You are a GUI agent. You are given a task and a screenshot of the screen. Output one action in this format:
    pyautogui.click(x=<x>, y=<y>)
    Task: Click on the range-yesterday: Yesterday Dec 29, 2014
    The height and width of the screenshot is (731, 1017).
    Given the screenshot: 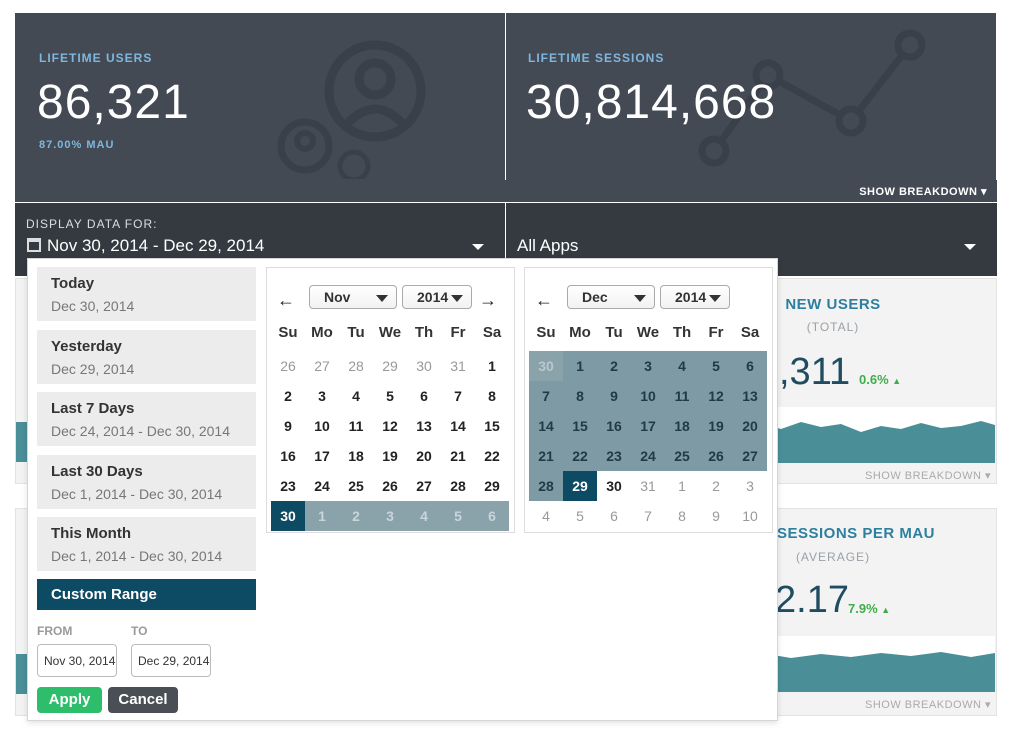 What is the action you would take?
    pyautogui.click(x=146, y=357)
    